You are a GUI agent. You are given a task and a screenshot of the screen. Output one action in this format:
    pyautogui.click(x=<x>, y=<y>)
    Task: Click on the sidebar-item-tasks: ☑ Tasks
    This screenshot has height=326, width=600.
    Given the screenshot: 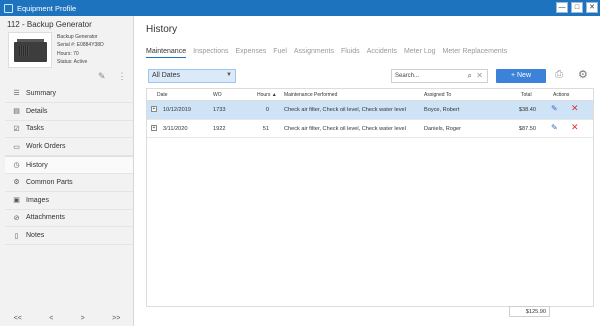 What is the action you would take?
    pyautogui.click(x=69, y=130)
    